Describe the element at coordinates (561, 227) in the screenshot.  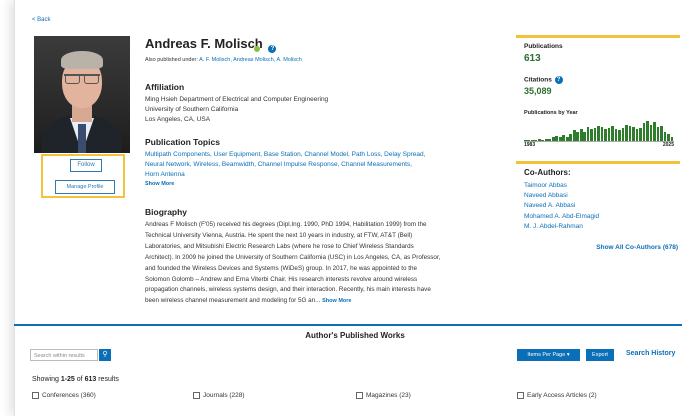
I see `coauthor-link: M. J. Abdel-Rahman` at that location.